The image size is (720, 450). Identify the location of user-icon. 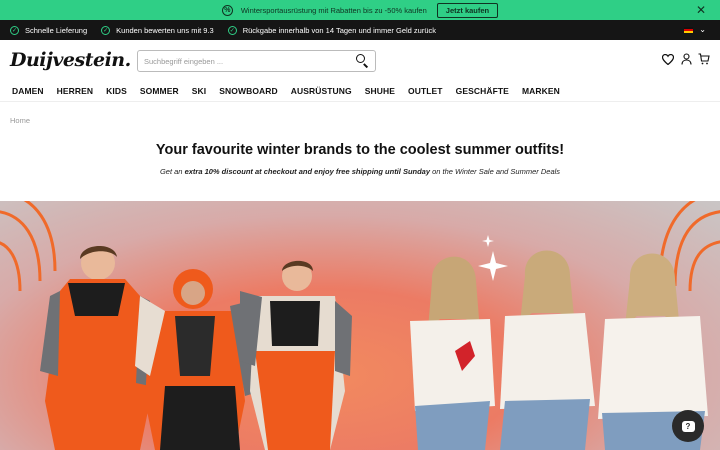
(686, 59).